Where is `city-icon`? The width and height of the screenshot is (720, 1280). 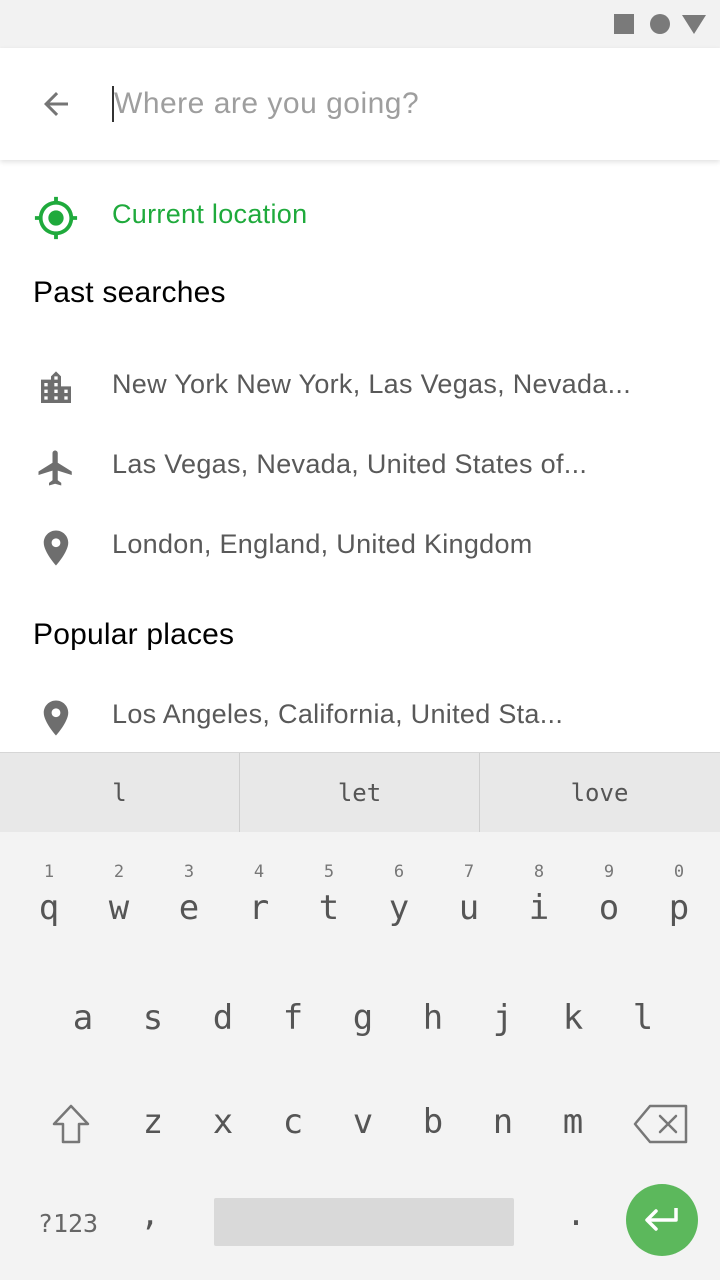 city-icon is located at coordinates (56, 388).